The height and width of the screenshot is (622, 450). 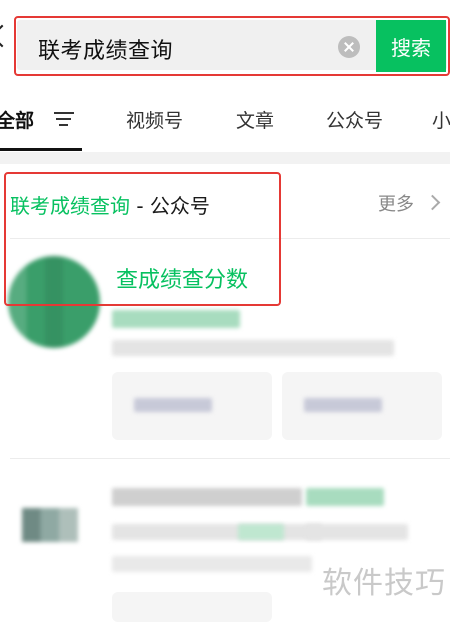 What do you see at coordinates (182, 278) in the screenshot?
I see `result-link: 查成绩查分数` at bounding box center [182, 278].